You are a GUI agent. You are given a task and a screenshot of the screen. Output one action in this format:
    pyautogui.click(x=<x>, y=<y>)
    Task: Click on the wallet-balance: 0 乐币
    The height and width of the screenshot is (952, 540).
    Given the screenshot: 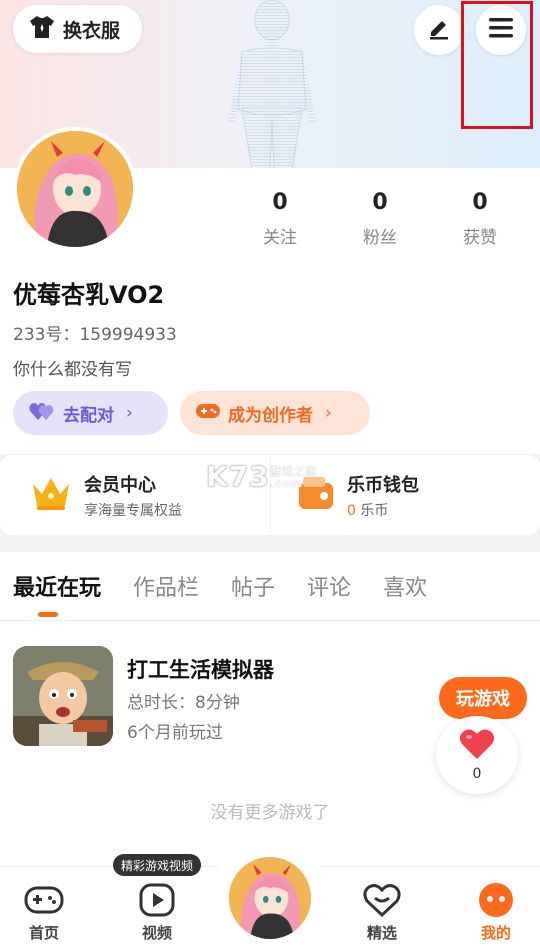 What is the action you would take?
    pyautogui.click(x=383, y=510)
    